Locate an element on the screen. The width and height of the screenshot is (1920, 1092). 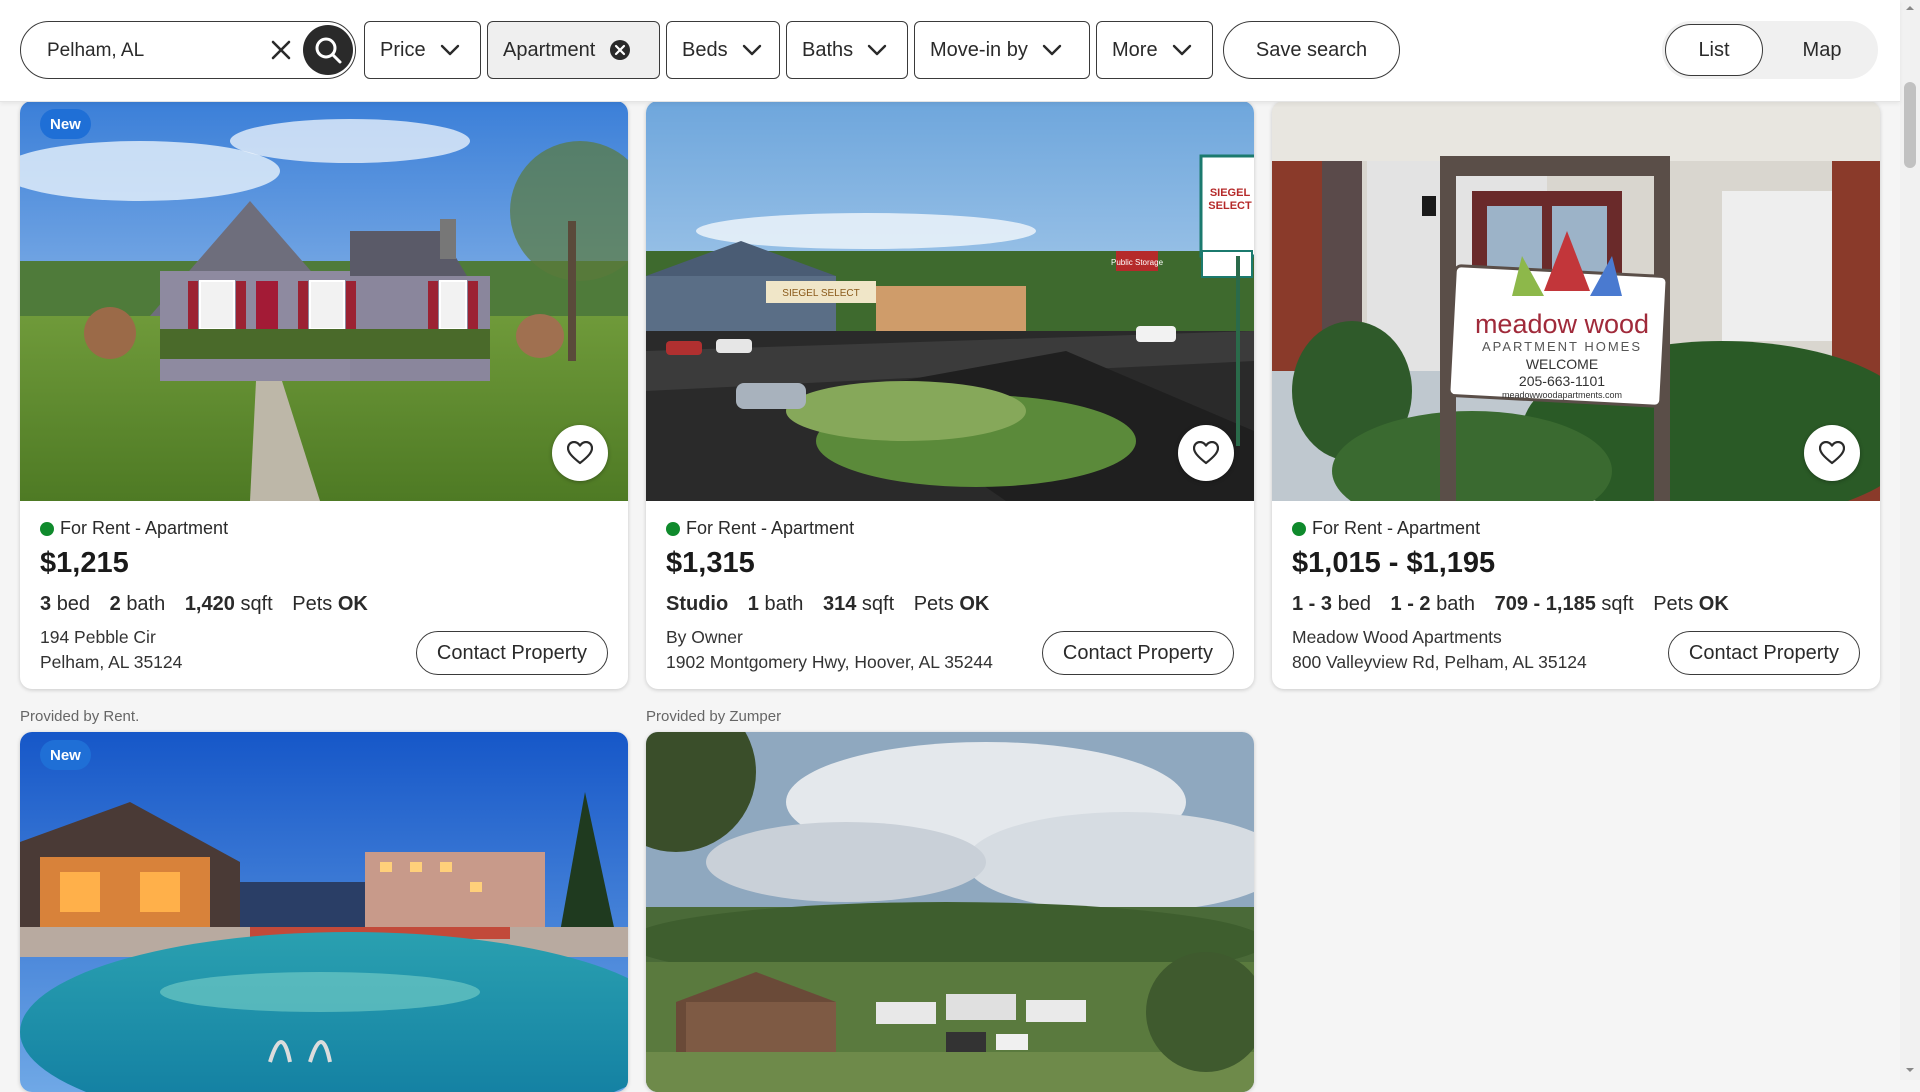
save-search-button: Save search is located at coordinates (1311, 50).